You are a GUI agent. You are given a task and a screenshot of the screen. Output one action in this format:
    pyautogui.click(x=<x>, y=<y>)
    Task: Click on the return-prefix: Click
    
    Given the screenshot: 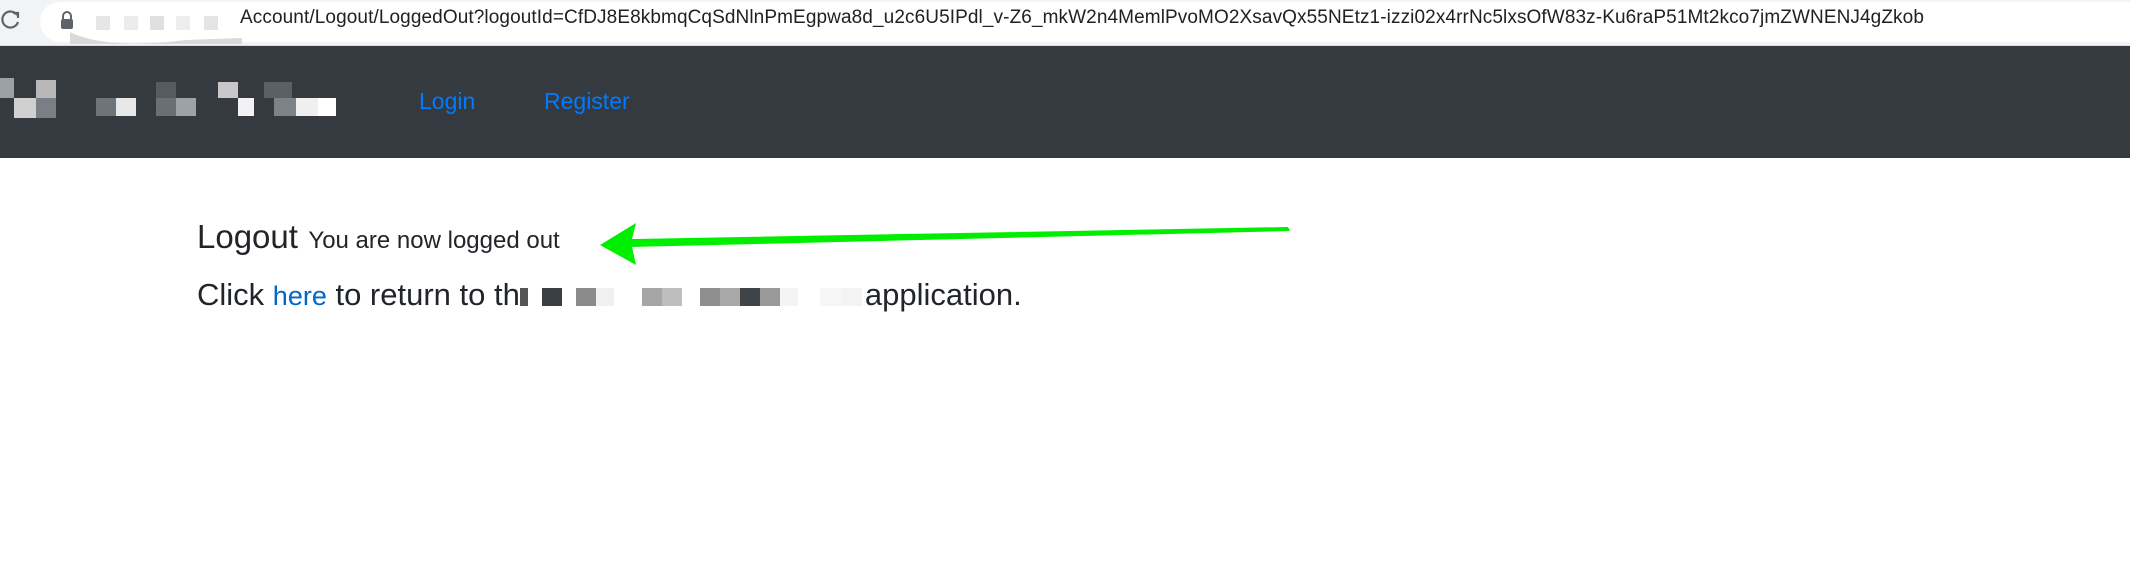 What is the action you would take?
    pyautogui.click(x=231, y=294)
    